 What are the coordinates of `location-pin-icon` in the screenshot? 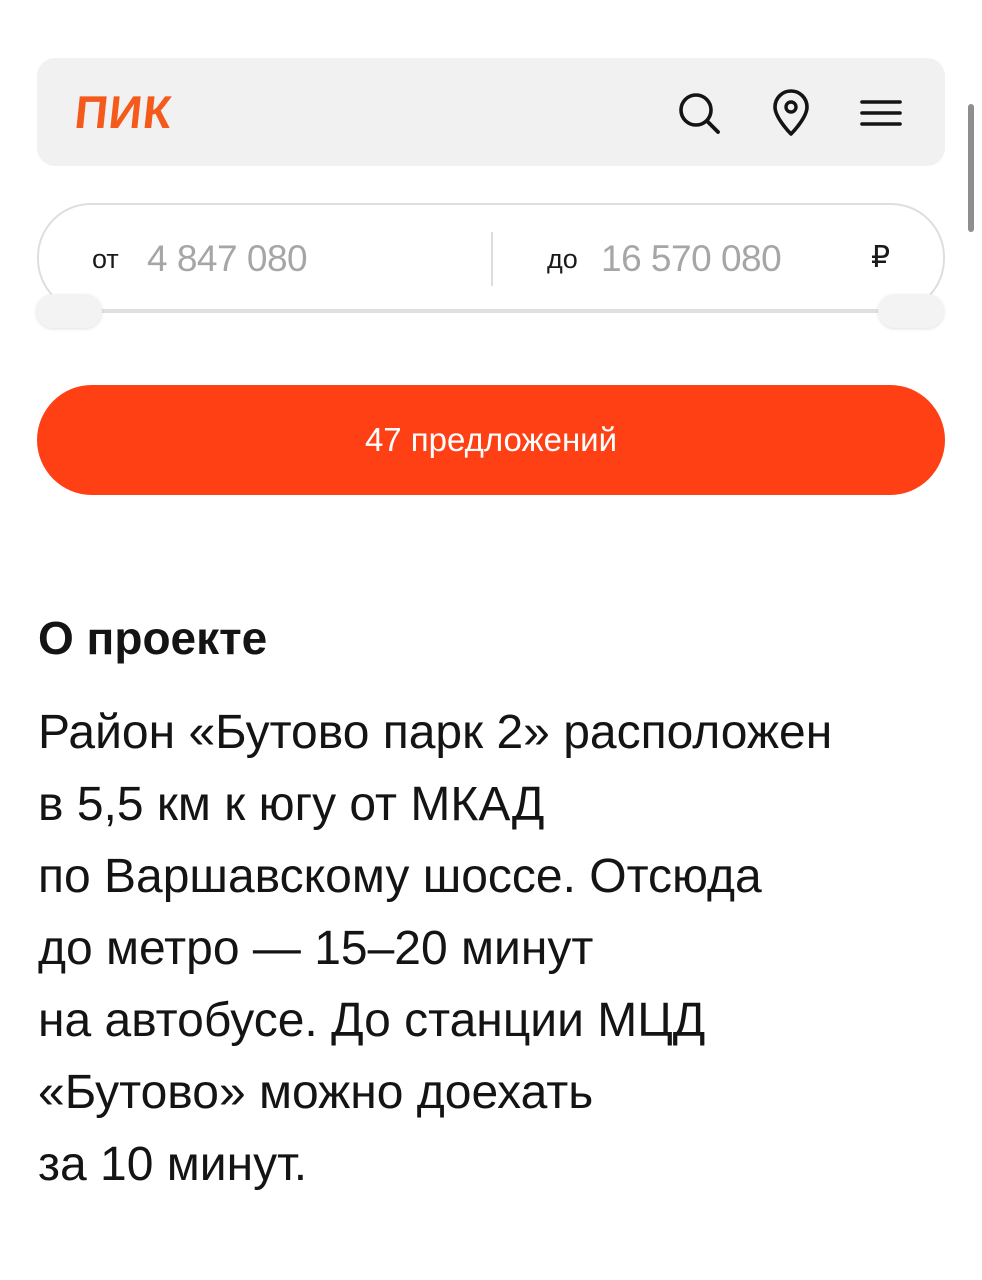 It's located at (791, 112).